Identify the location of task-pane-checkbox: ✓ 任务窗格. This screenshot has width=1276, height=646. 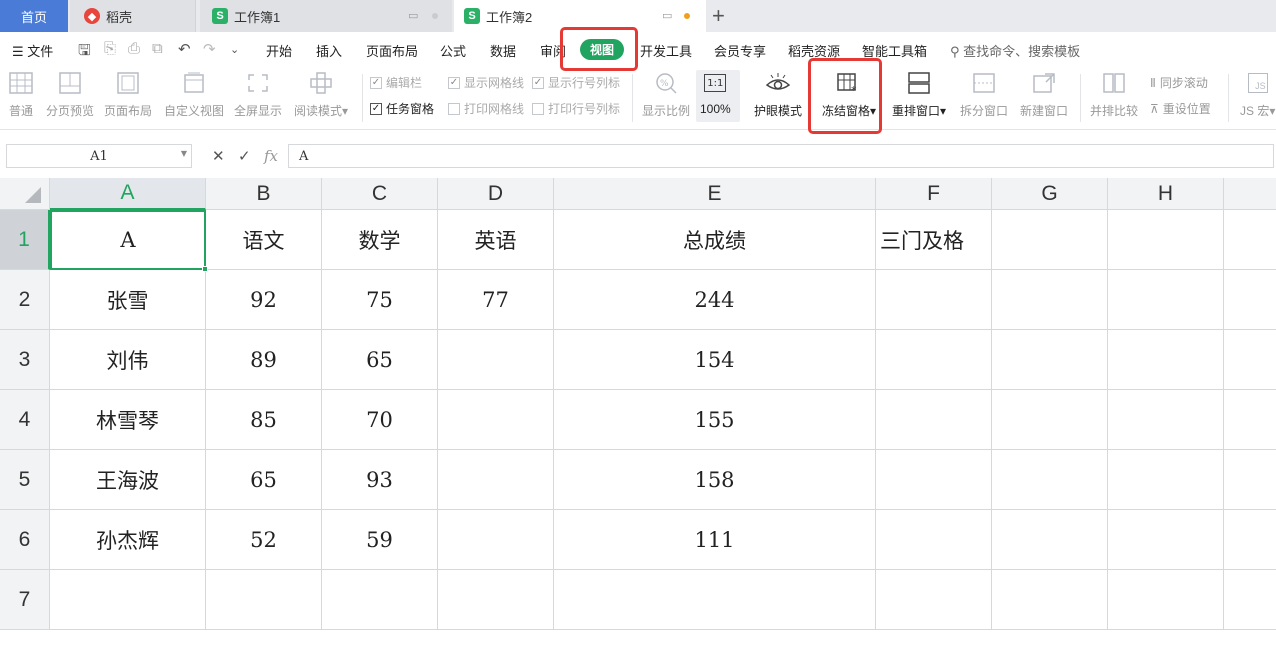
(402, 108).